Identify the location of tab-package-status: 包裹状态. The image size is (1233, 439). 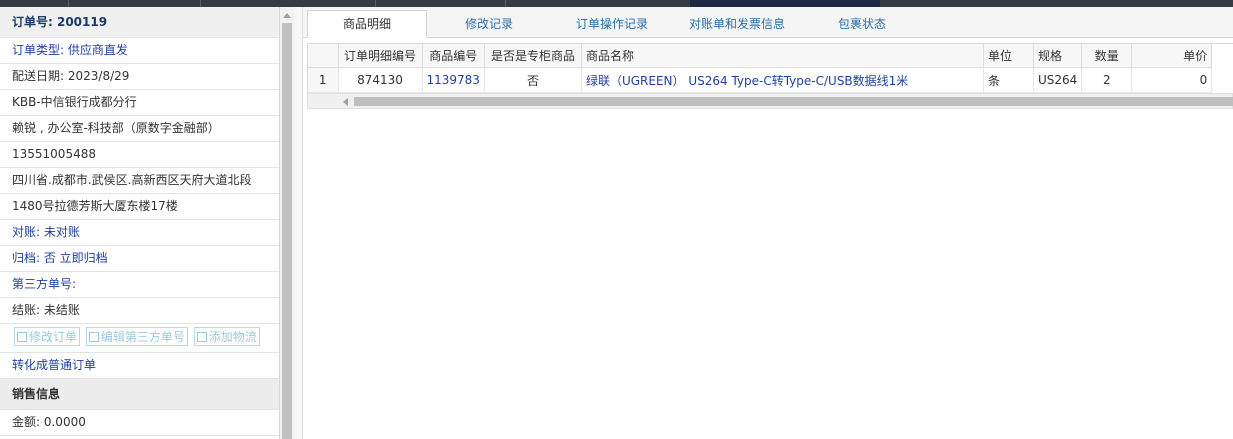
(862, 24).